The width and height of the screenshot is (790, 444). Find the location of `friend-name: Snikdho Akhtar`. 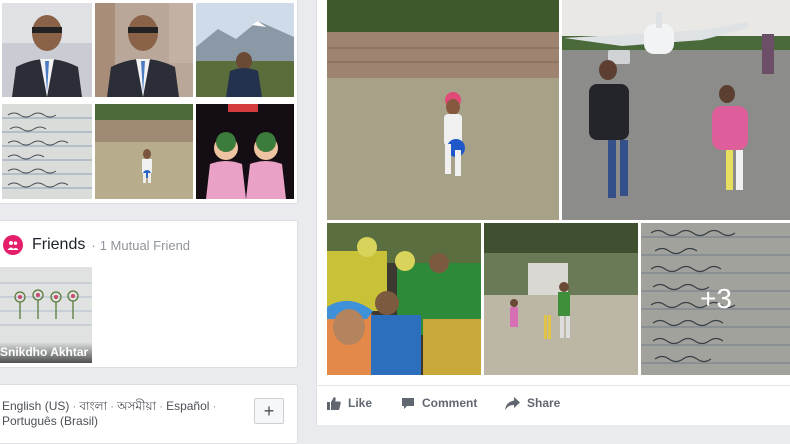

friend-name: Snikdho Akhtar is located at coordinates (46, 352).